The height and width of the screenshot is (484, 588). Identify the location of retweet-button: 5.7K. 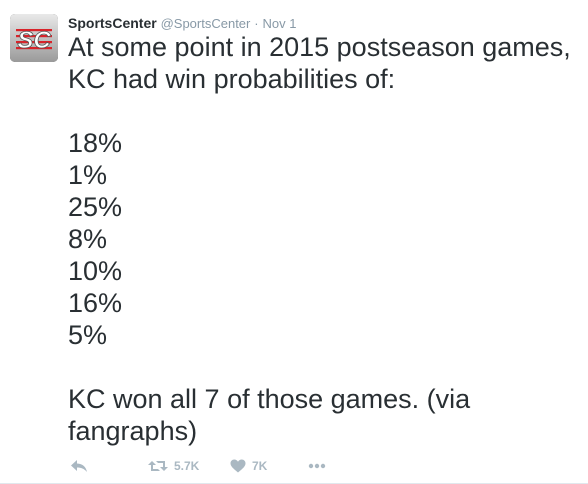
(189, 466).